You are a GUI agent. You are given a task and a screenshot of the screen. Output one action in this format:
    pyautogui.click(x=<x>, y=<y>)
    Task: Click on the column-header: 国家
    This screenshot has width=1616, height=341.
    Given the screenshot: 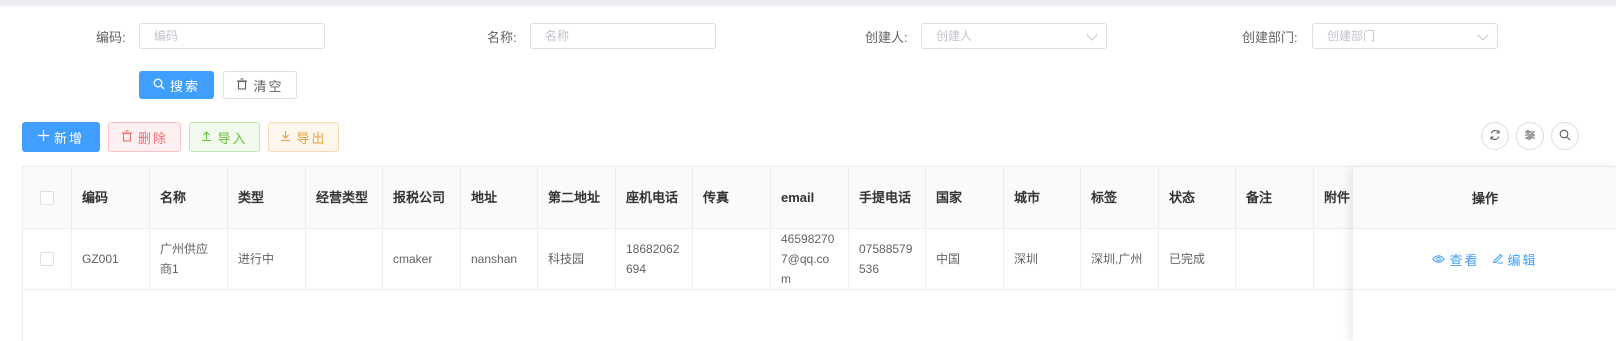 What is the action you would take?
    pyautogui.click(x=965, y=197)
    